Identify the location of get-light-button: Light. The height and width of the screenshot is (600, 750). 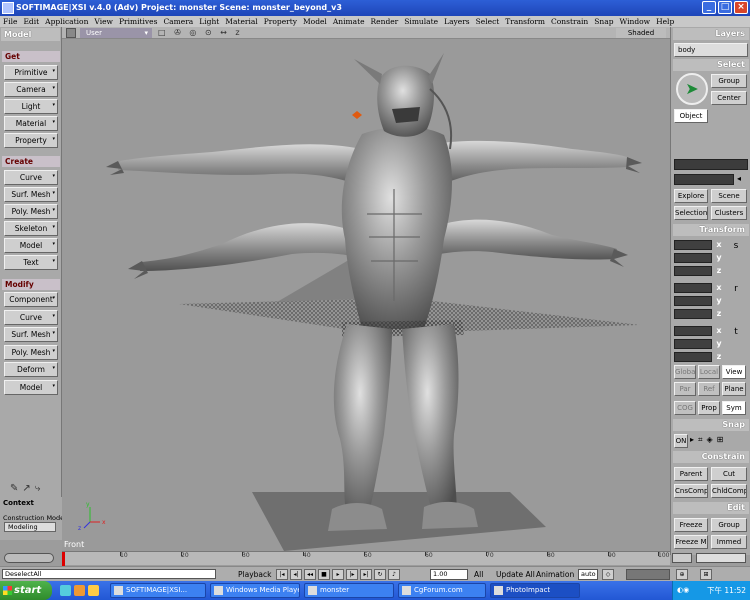
(31, 106).